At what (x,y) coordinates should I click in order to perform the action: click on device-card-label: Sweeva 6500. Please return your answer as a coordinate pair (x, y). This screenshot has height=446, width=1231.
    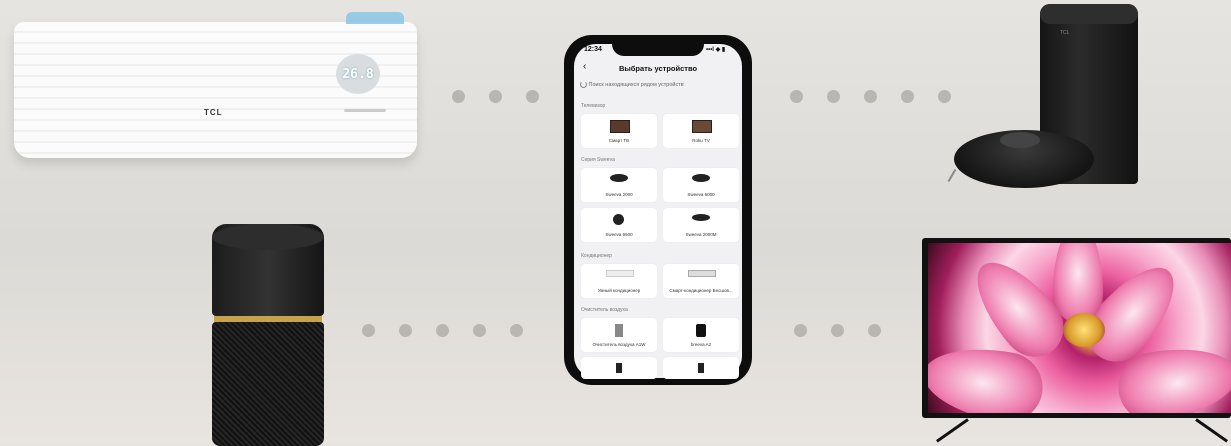
    Looking at the image, I should click on (619, 234).